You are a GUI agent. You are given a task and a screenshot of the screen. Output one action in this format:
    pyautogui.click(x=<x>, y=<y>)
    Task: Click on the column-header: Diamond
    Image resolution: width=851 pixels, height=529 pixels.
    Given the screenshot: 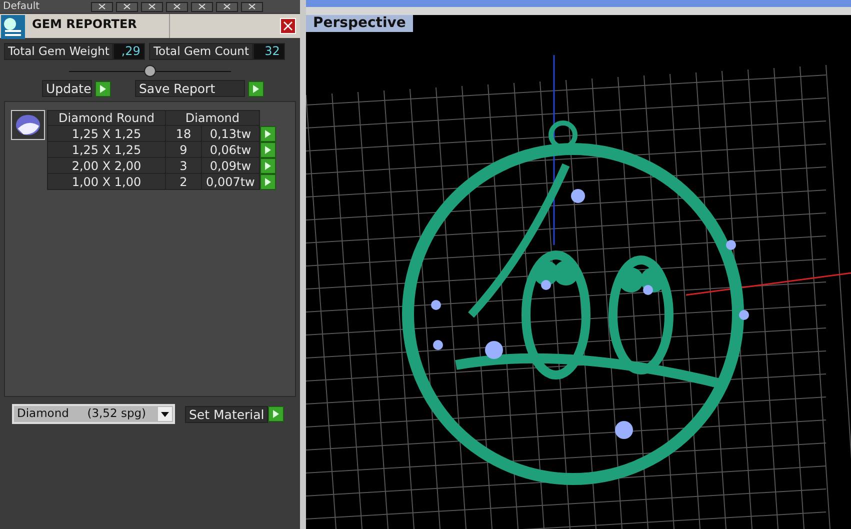 What is the action you would take?
    pyautogui.click(x=213, y=118)
    